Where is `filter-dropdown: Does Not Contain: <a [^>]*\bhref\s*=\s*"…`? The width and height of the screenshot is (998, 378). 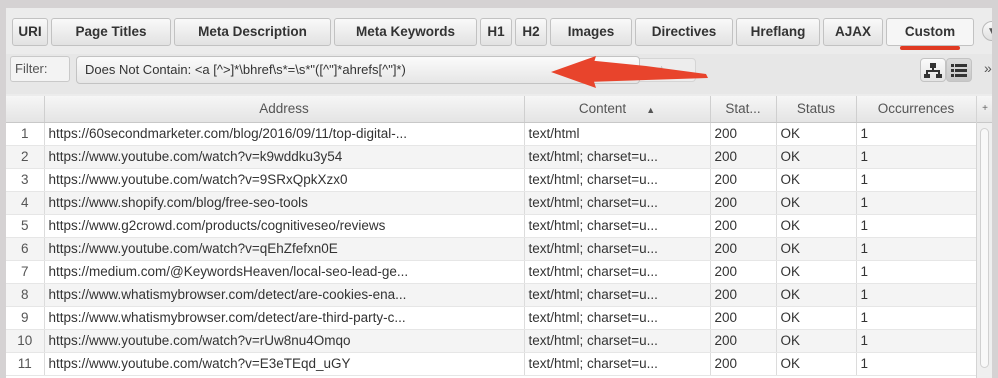
filter-dropdown: Does Not Contain: <a [^>]*\bhref\s*=\s*"… is located at coordinates (358, 70).